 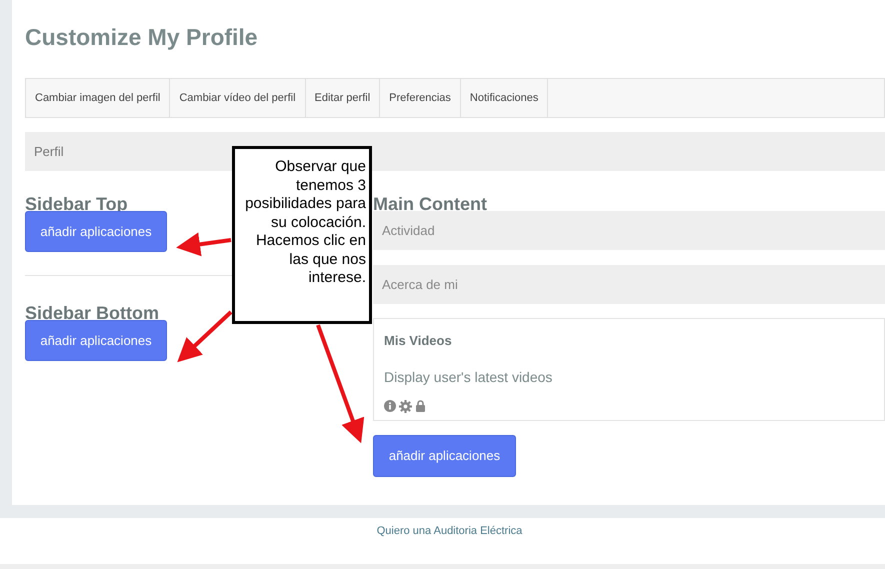 I want to click on callout-note: Observar que tenemos 3 posibilidades para su colocación. Hacemos clic en las que nos interese., so click(x=302, y=235).